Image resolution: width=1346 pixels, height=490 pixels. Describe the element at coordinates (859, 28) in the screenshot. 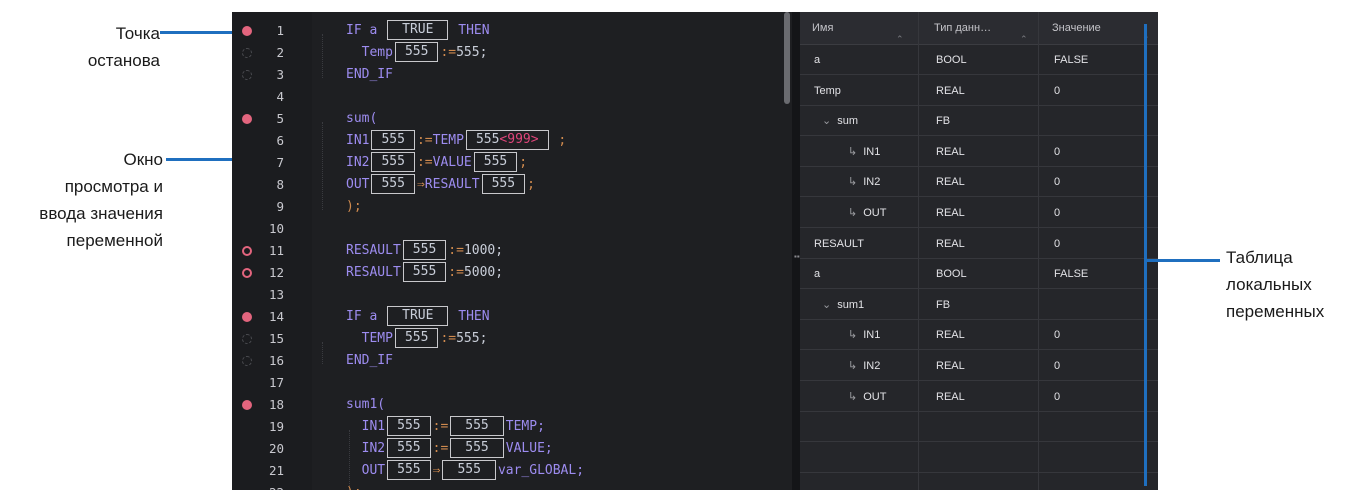

I see `column-header-name: Имя ⌃` at that location.